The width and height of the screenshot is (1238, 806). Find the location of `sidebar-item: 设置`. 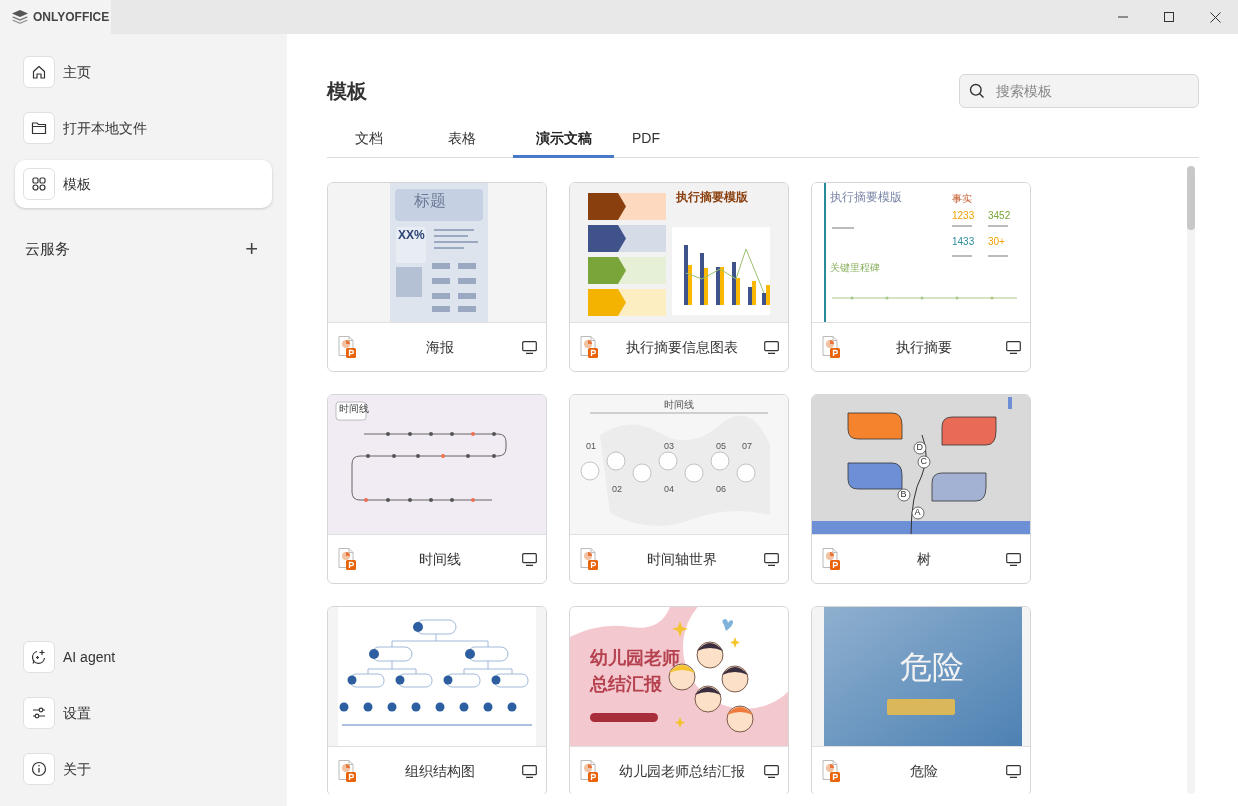

sidebar-item: 设置 is located at coordinates (143, 713).